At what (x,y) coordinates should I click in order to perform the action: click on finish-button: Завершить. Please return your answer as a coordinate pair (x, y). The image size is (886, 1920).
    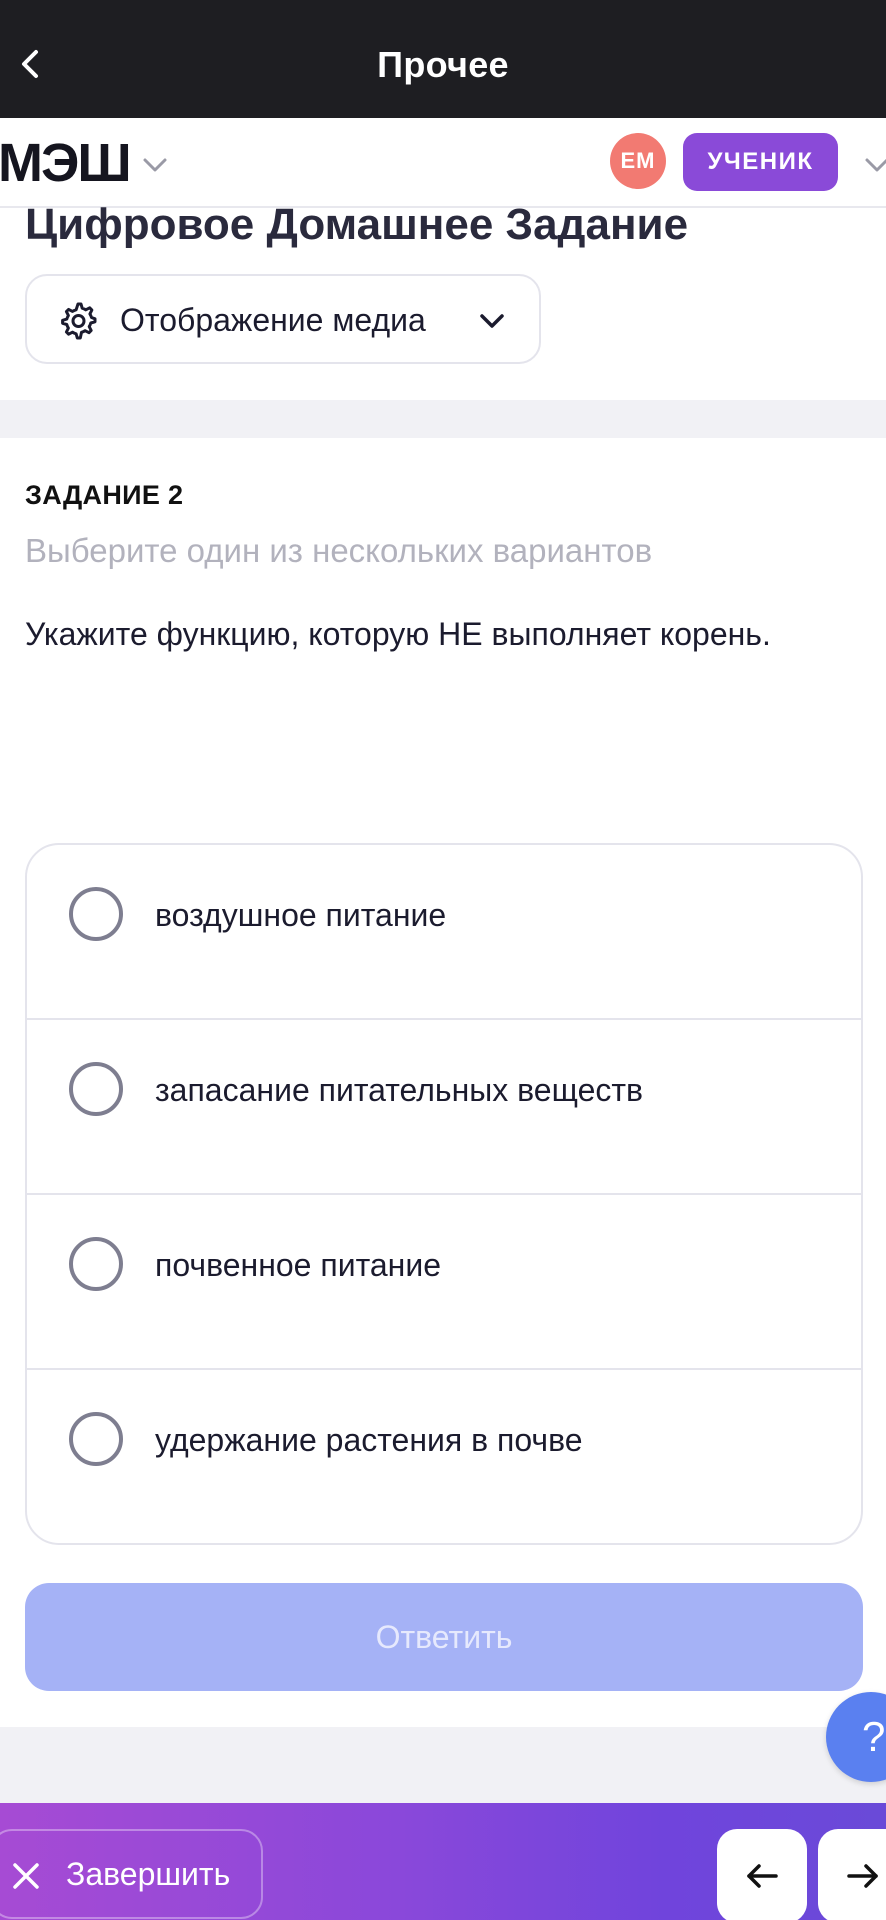
    Looking at the image, I should click on (131, 1874).